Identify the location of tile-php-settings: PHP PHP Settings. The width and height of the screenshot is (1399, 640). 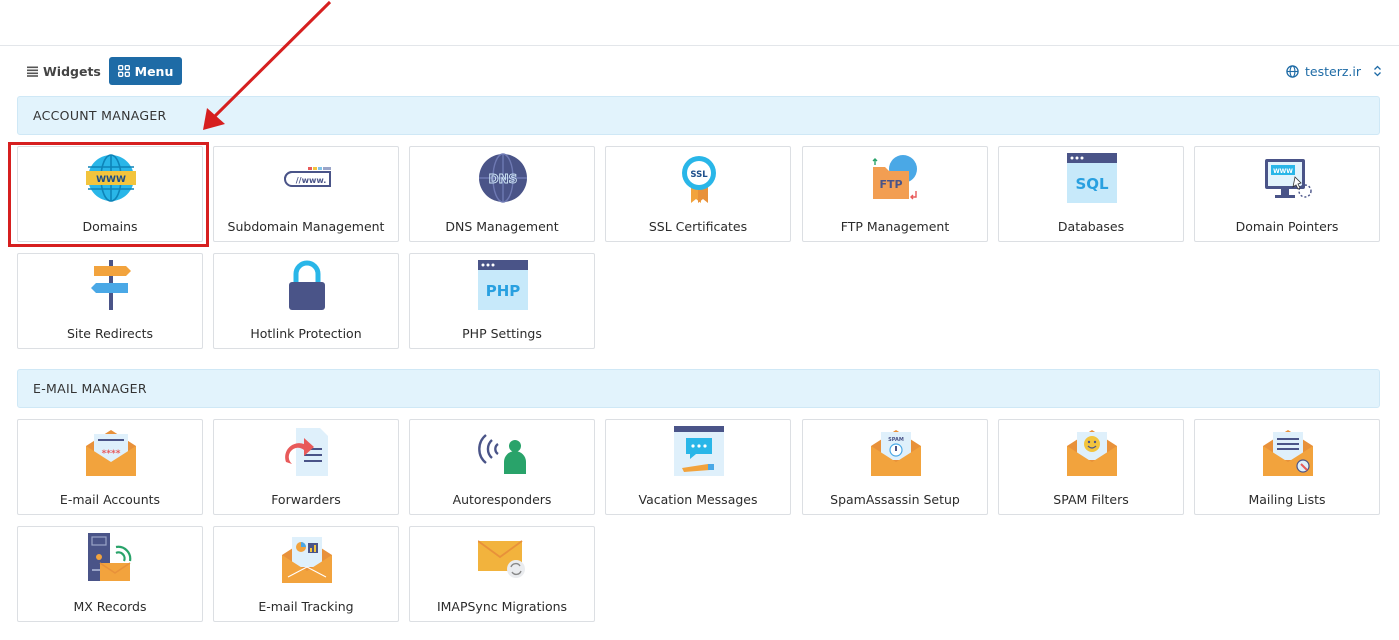
(502, 301).